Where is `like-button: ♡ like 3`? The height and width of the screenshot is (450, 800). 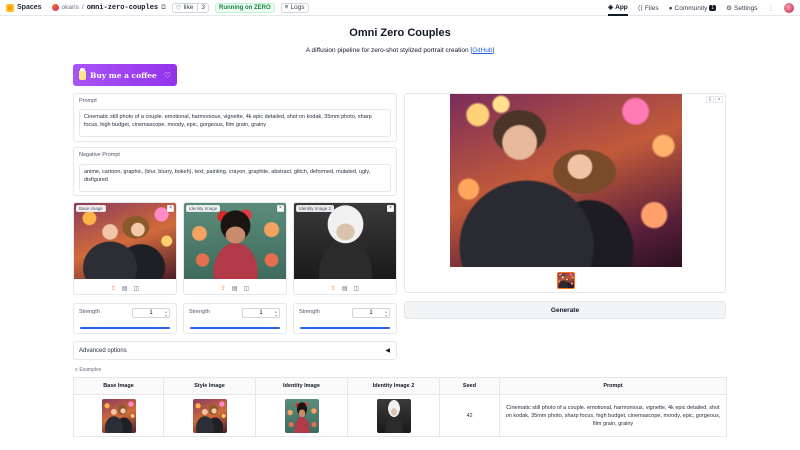
like-button: ♡ like 3 is located at coordinates (190, 7).